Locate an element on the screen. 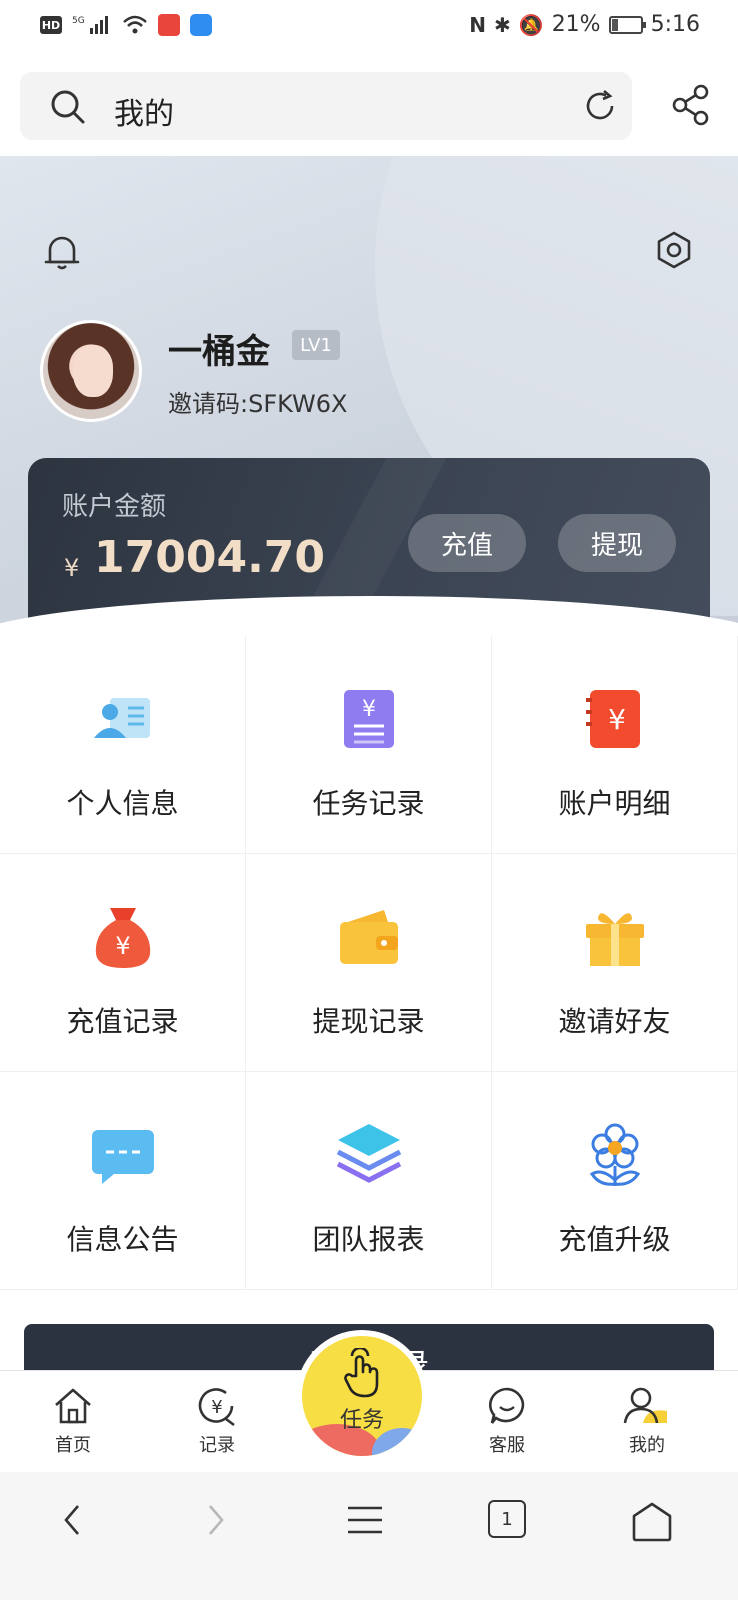 The height and width of the screenshot is (1600, 738). app-notification-icon is located at coordinates (169, 25).